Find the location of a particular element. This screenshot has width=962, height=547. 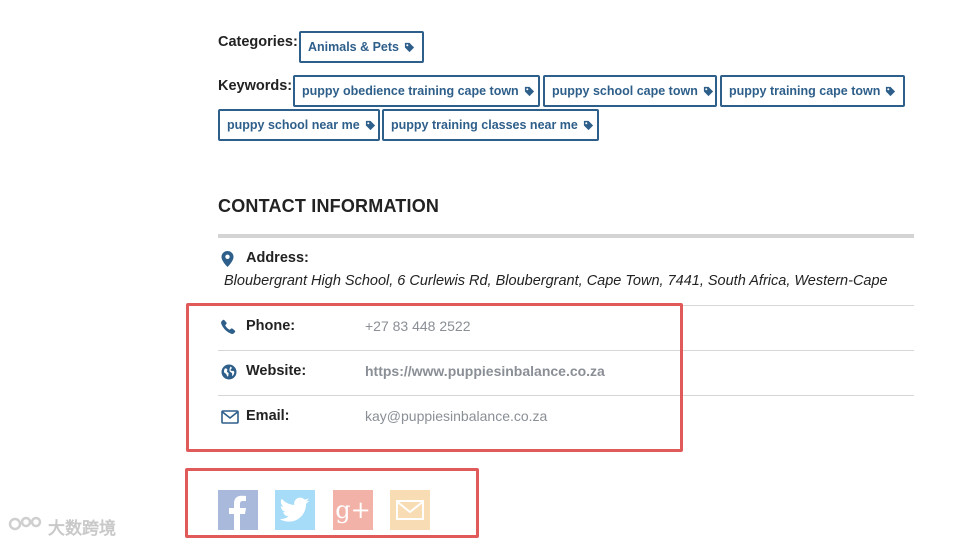

keyword-tag-label: puppy training cape town is located at coordinates (805, 91).